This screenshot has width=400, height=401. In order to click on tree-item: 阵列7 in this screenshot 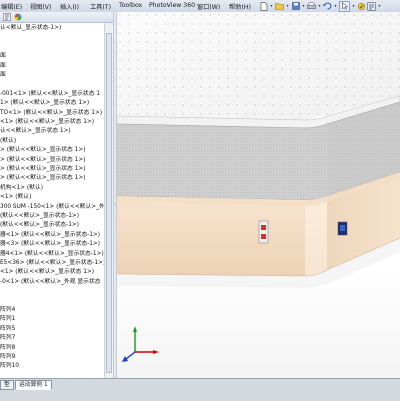, I will do `click(7, 338)`.